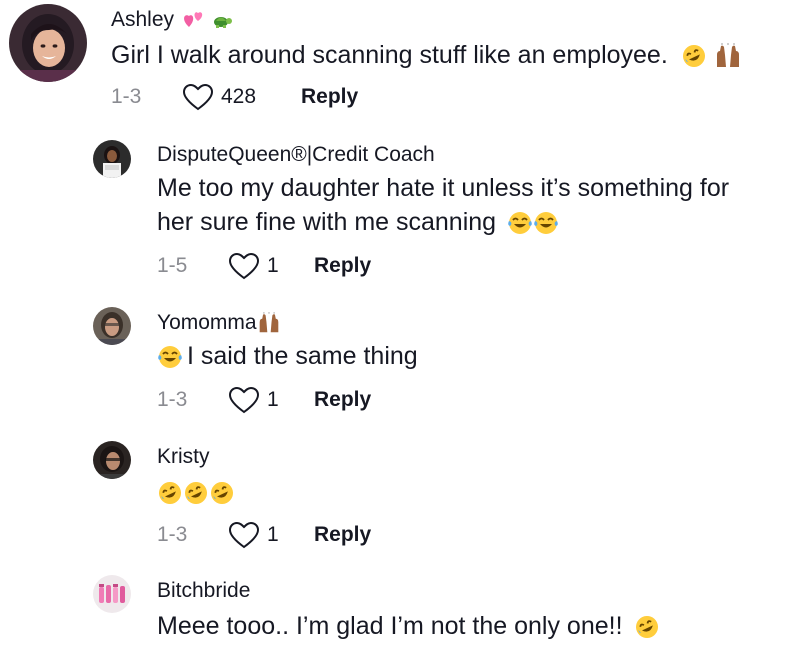 The width and height of the screenshot is (790, 650). What do you see at coordinates (219, 97) in the screenshot?
I see `like-button: 428` at bounding box center [219, 97].